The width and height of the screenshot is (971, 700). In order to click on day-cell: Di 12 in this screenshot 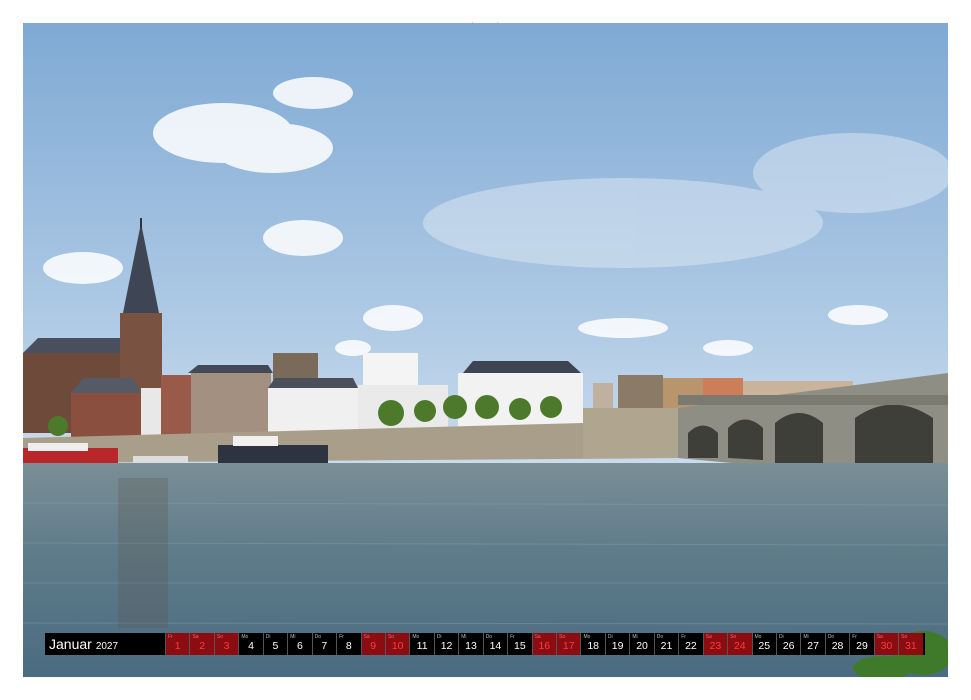, I will do `click(445, 644)`.